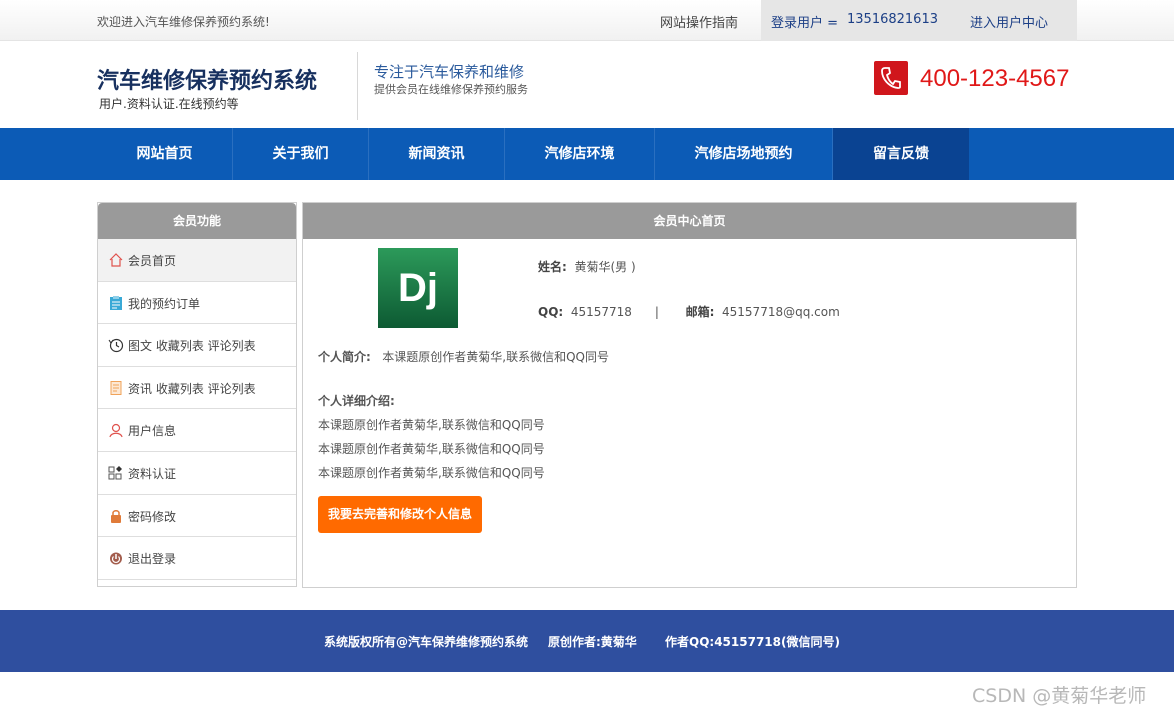 The width and height of the screenshot is (1174, 713). What do you see at coordinates (197, 473) in the screenshot?
I see `sidebar-item-verification: 资料认证` at bounding box center [197, 473].